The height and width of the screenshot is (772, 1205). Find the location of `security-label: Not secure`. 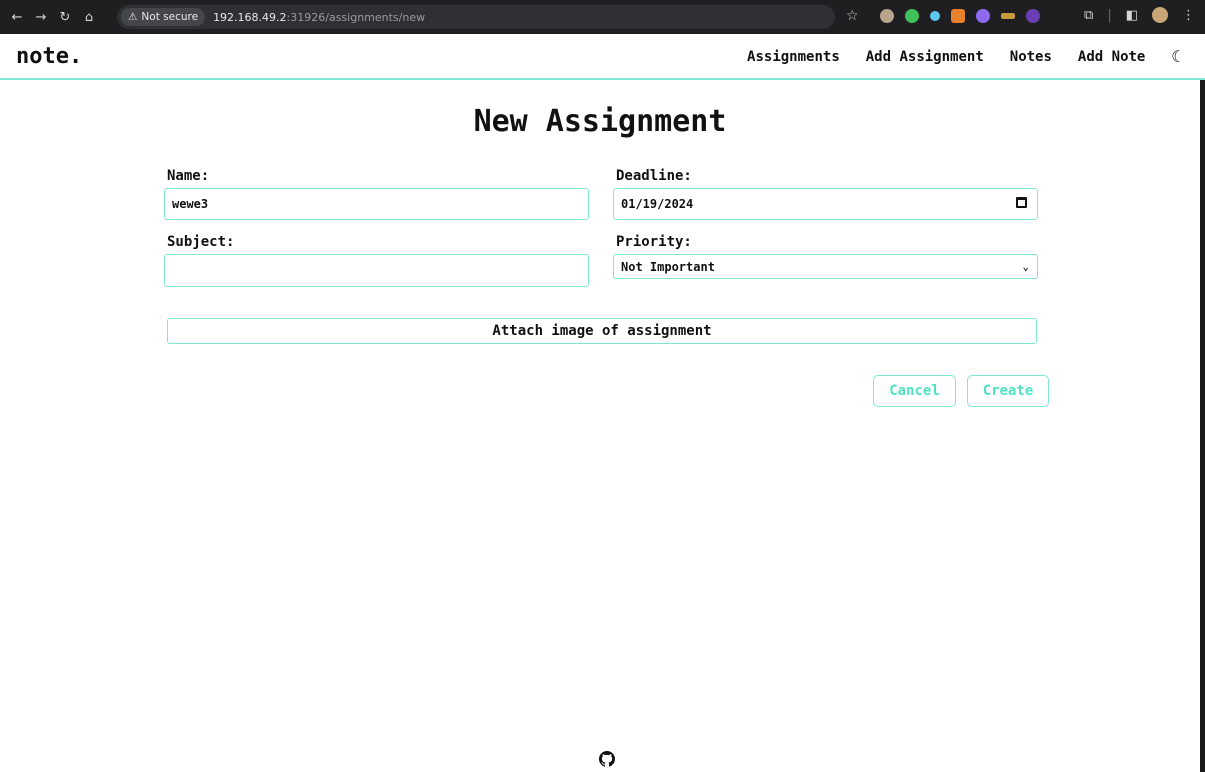

security-label: Not secure is located at coordinates (170, 17).